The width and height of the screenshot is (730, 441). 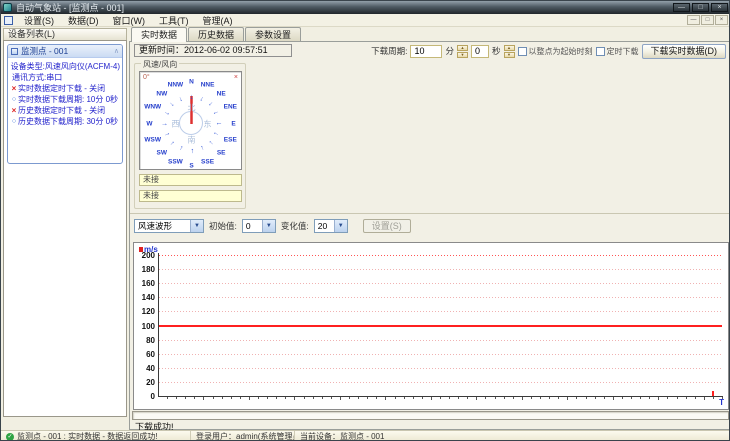 What do you see at coordinates (245, 436) in the screenshot?
I see `statusbar-text-1: 登录用户：admin(系统管理员)` at bounding box center [245, 436].